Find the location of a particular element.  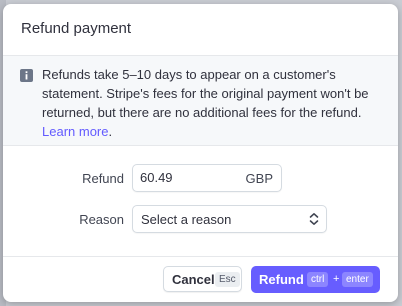

refund-button-label: Refund is located at coordinates (281, 279).